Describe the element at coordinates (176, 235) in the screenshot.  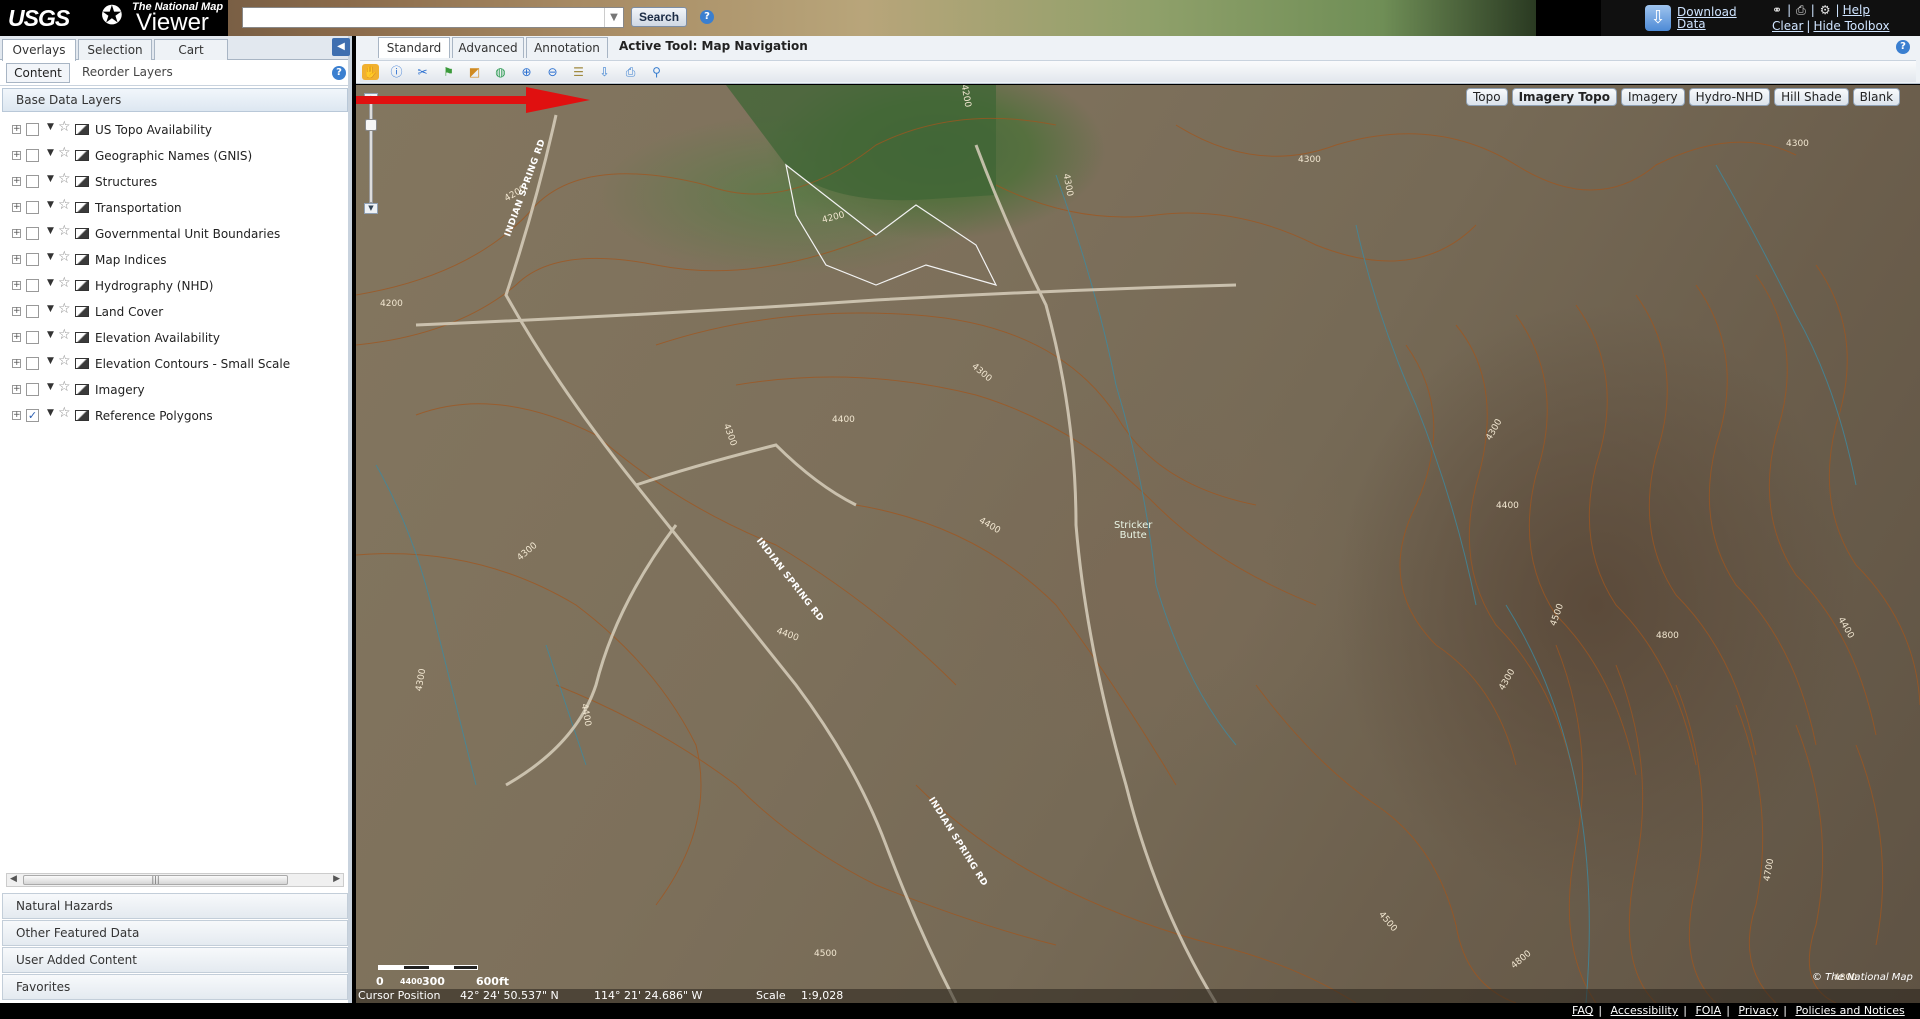
I see `layer-row: + ▼ ☆ Governmental Unit Boundaries` at that location.